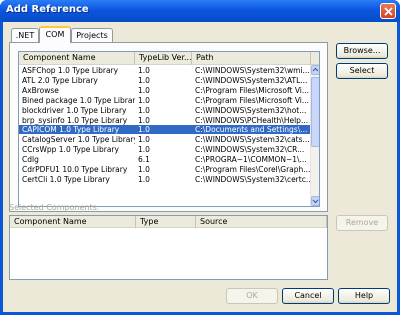 This screenshot has width=400, height=315. What do you see at coordinates (362, 71) in the screenshot?
I see `select-button: Select` at bounding box center [362, 71].